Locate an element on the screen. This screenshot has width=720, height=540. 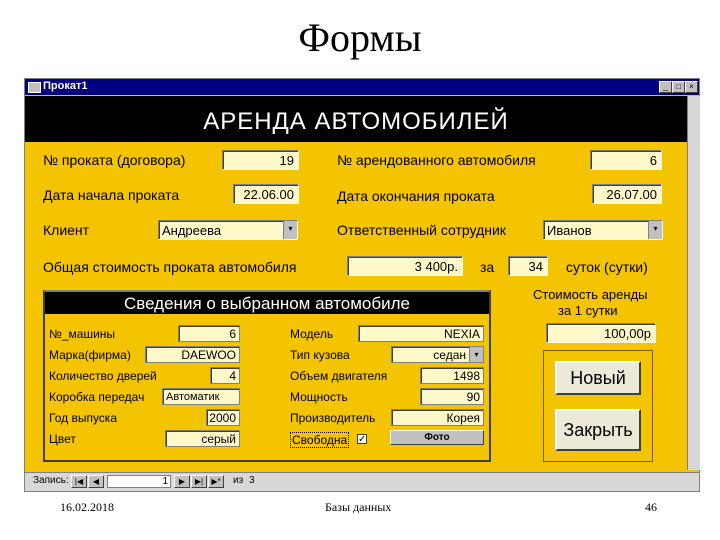
maximize-button: □ is located at coordinates (678, 87).